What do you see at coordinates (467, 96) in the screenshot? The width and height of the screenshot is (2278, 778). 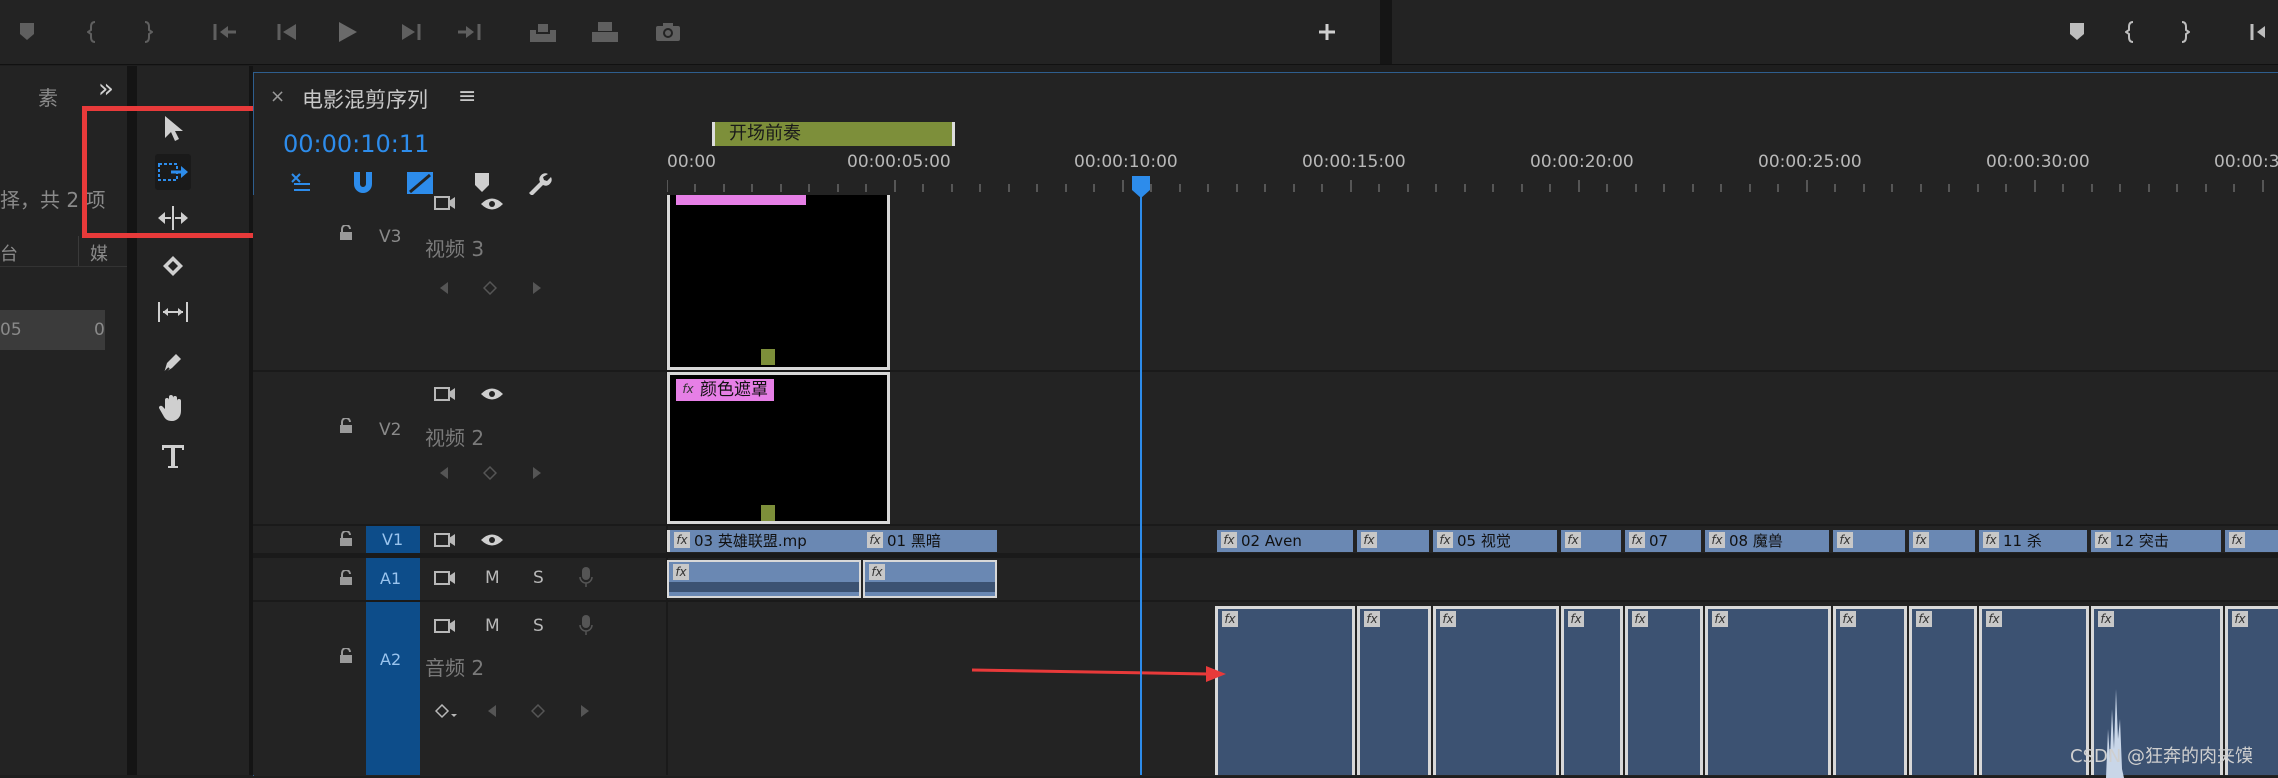 I see `panel-menu-icon: ≡` at bounding box center [467, 96].